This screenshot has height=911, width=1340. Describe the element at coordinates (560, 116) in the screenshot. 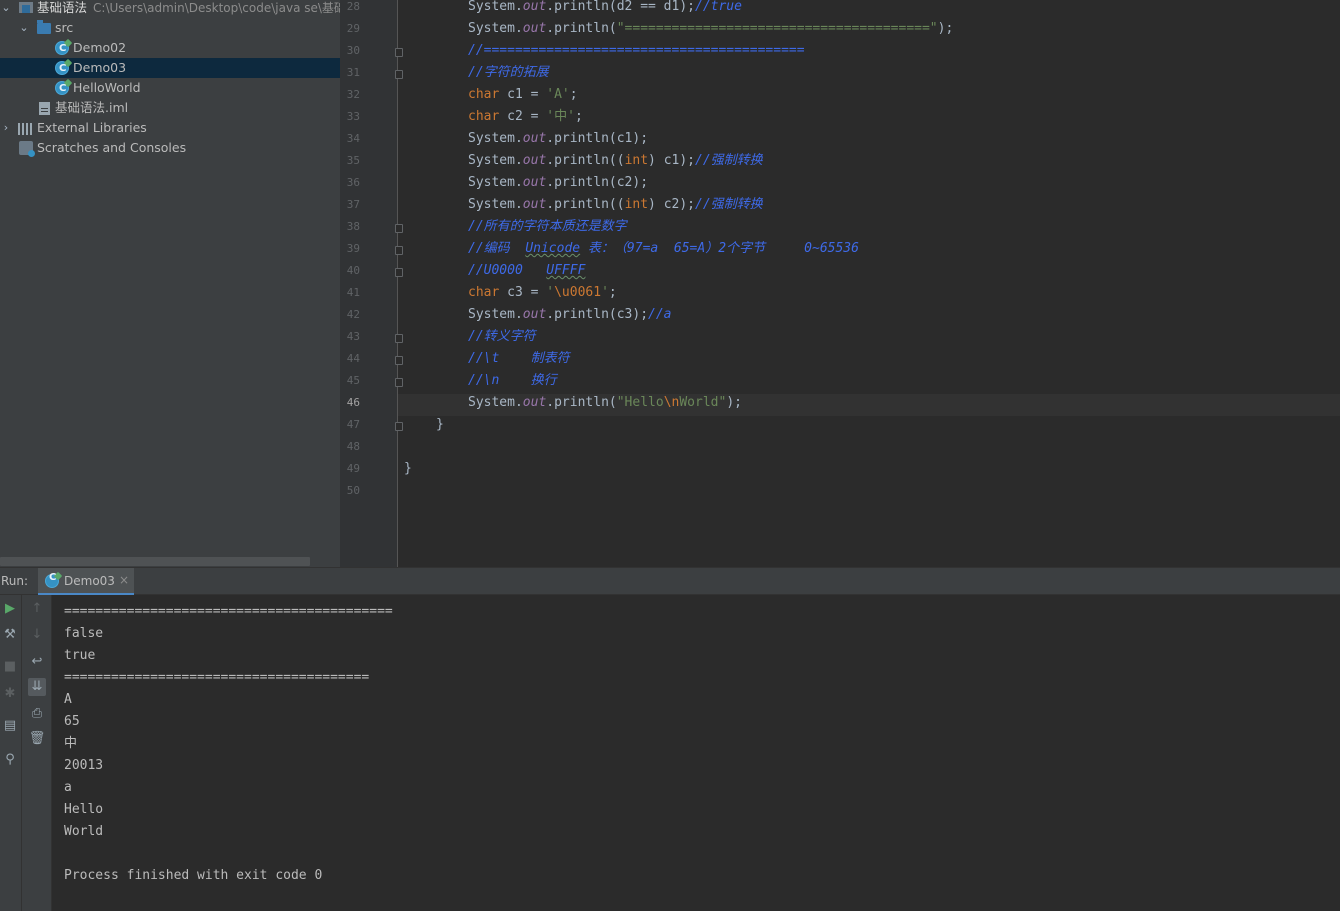

I see `code-token: '中'` at that location.